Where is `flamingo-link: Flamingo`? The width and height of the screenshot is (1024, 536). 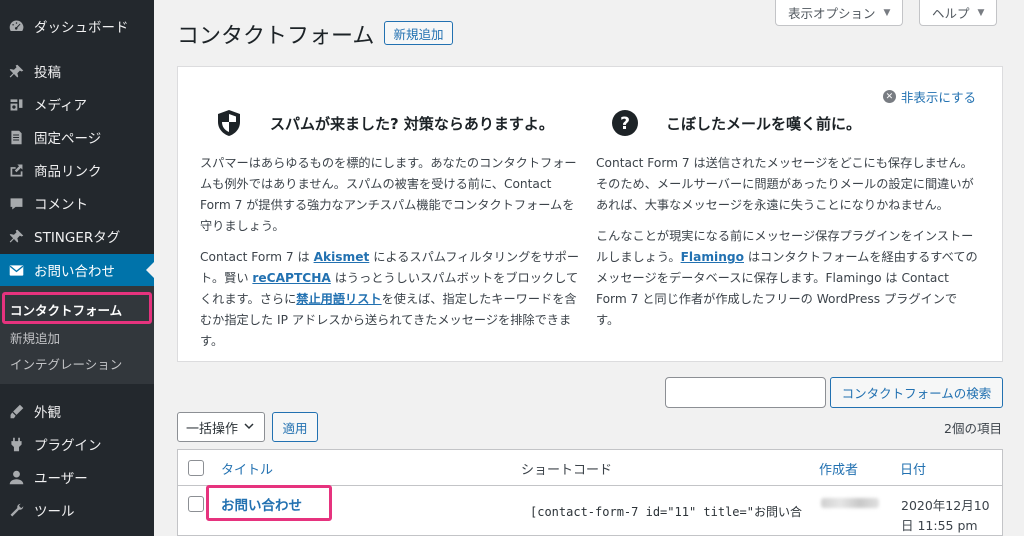 flamingo-link: Flamingo is located at coordinates (712, 257).